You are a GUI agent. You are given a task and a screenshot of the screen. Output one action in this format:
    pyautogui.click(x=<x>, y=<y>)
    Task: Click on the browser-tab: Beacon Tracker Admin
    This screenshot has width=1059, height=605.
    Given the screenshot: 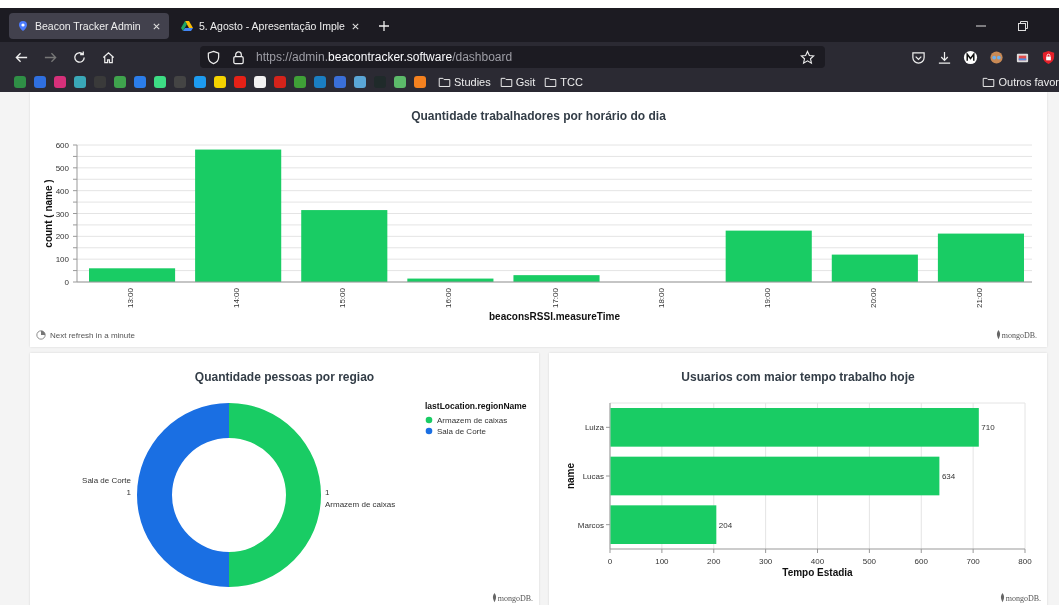 What is the action you would take?
    pyautogui.click(x=89, y=26)
    